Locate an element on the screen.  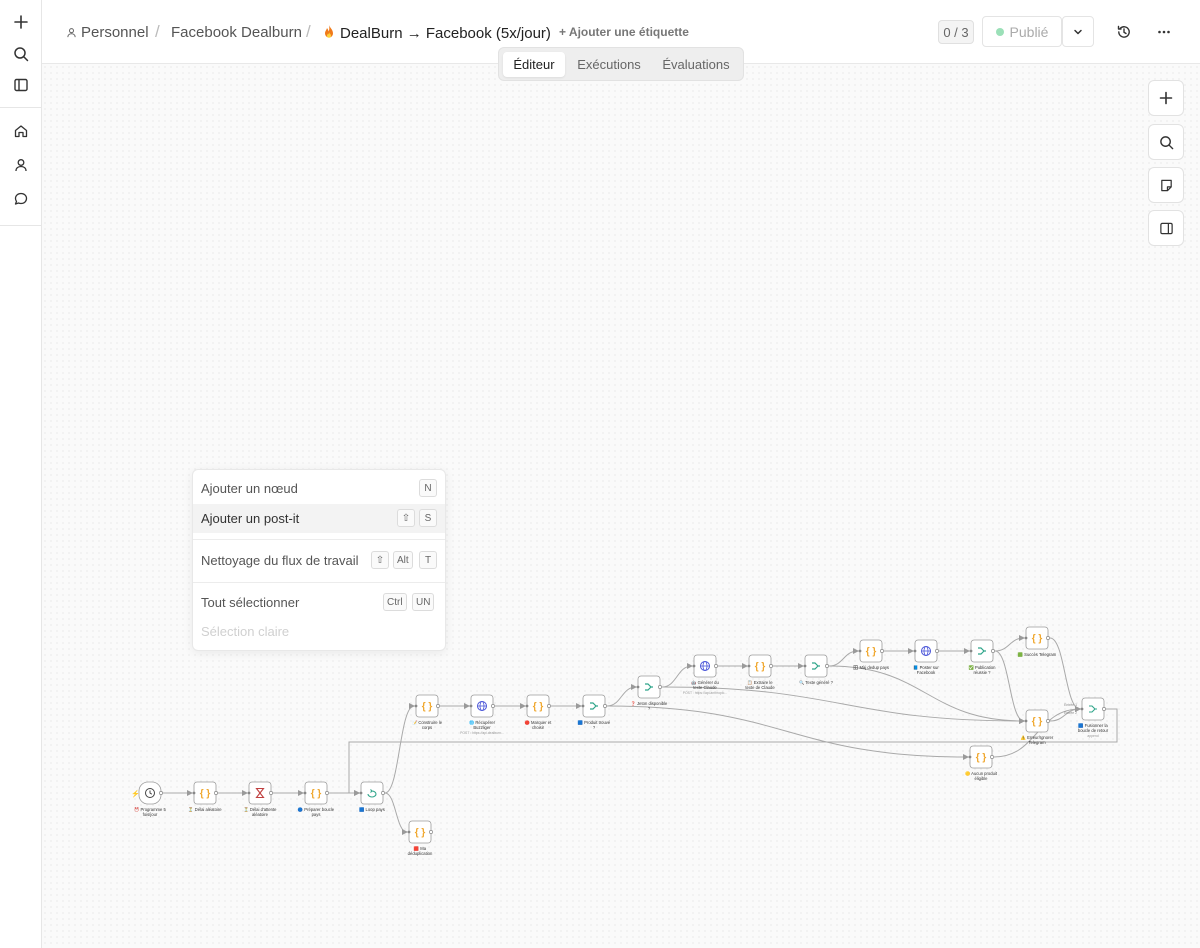
search-nodes-button is located at coordinates (1166, 142).